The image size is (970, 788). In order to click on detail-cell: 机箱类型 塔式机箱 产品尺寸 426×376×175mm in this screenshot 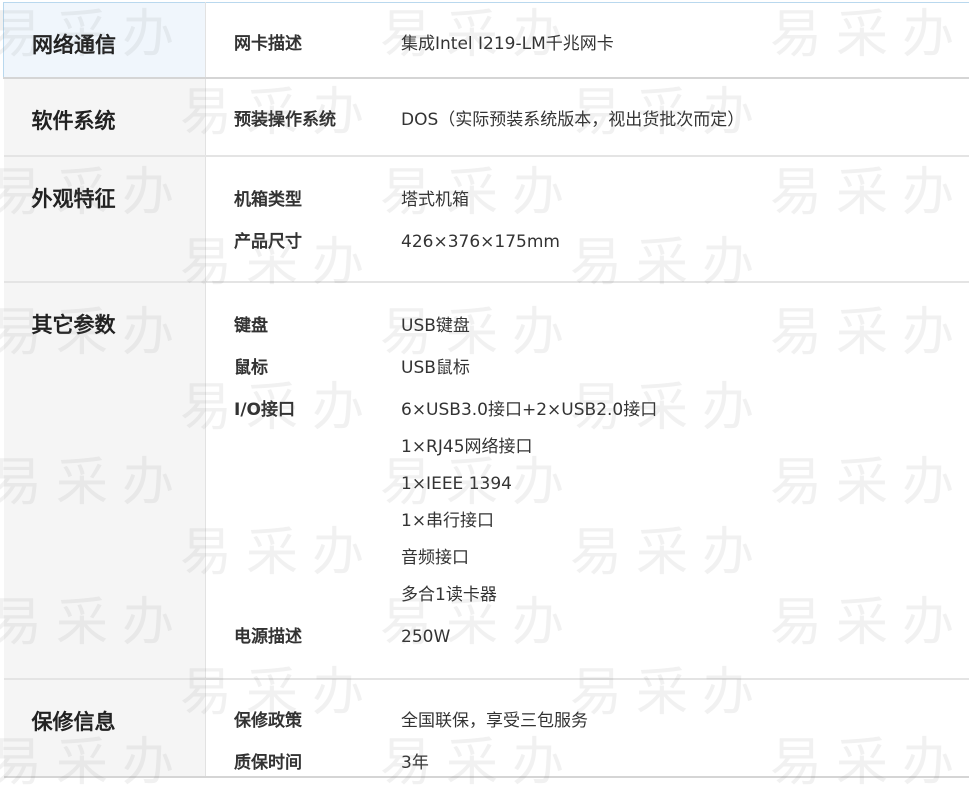, I will do `click(587, 219)`.